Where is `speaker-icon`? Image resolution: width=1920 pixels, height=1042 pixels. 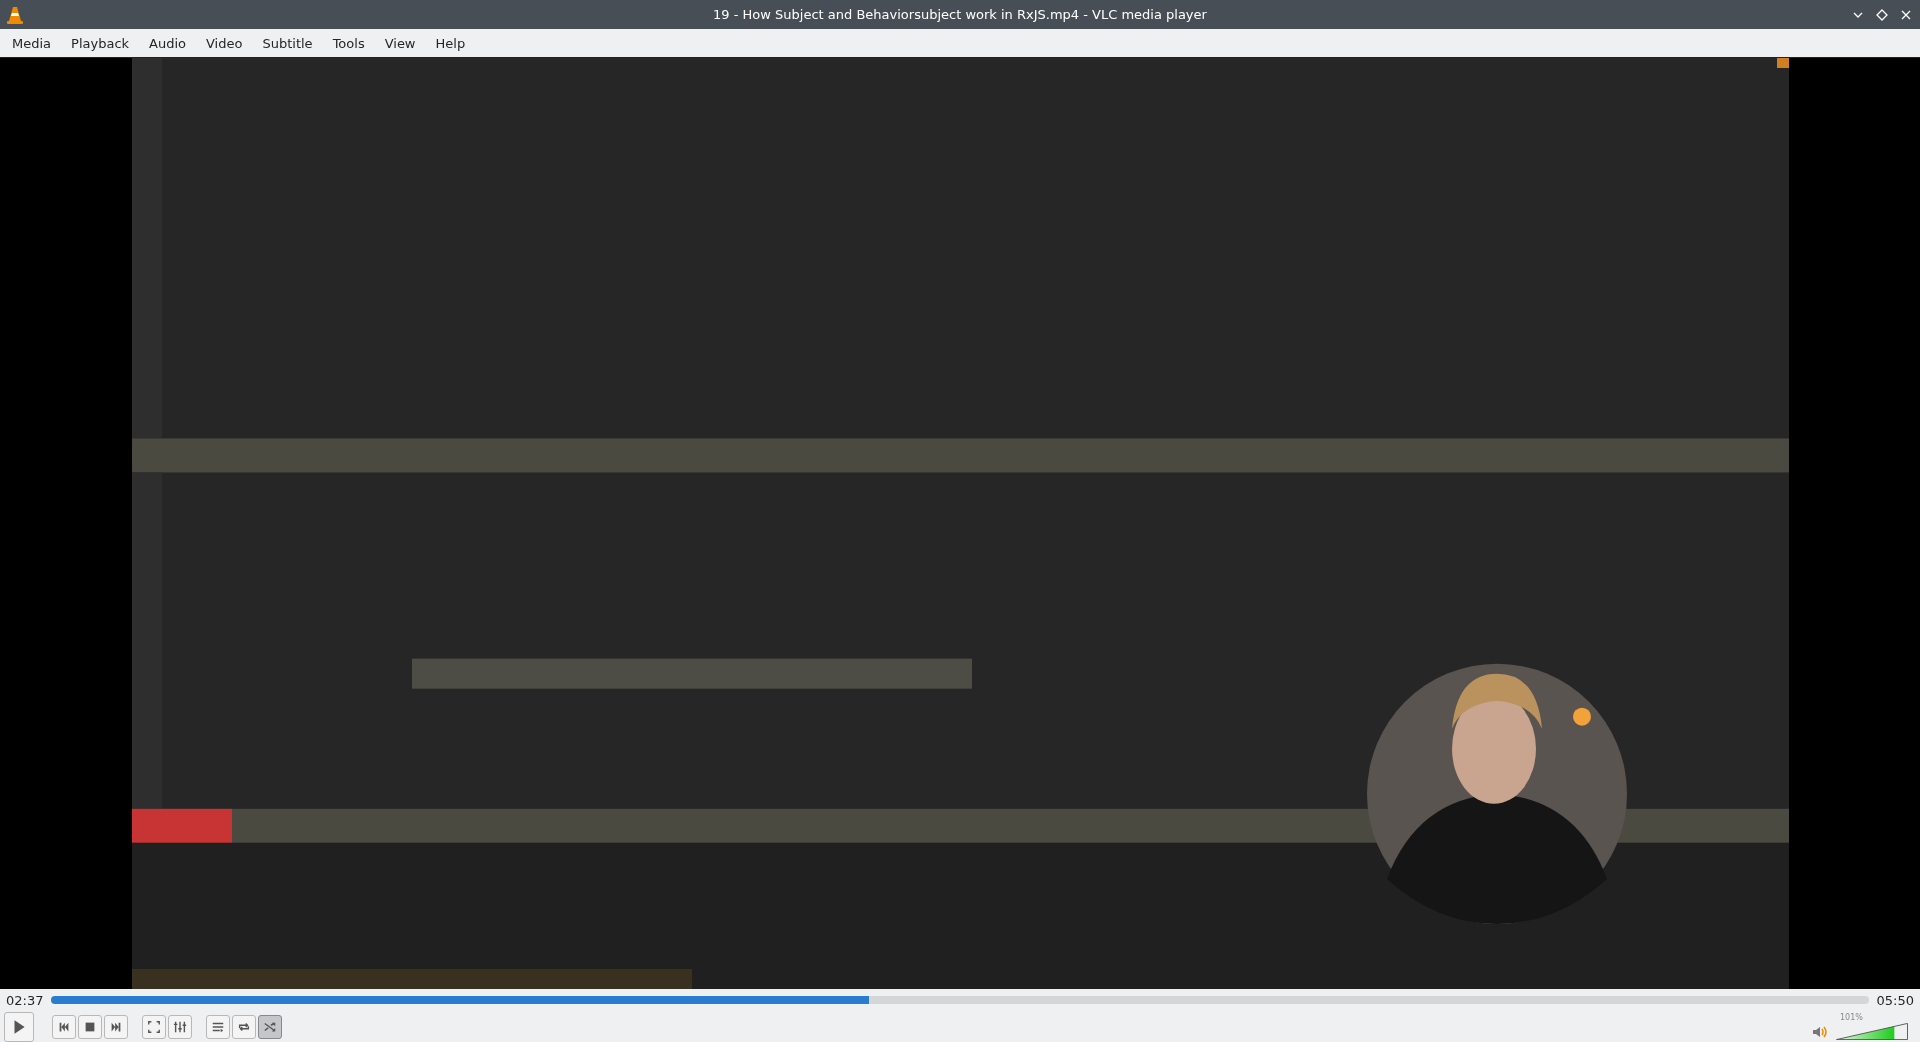
speaker-icon is located at coordinates (1820, 1032).